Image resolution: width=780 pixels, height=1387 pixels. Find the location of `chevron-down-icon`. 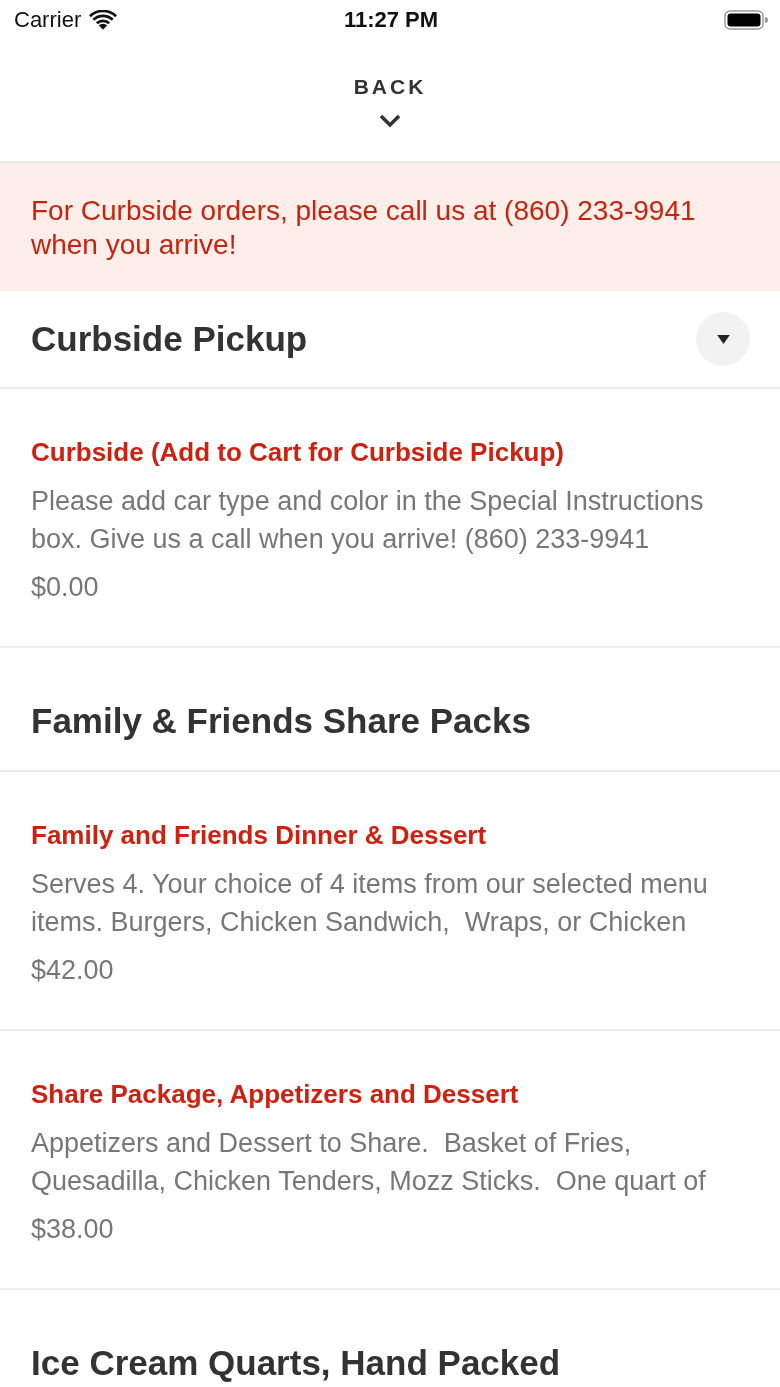

chevron-down-icon is located at coordinates (390, 121).